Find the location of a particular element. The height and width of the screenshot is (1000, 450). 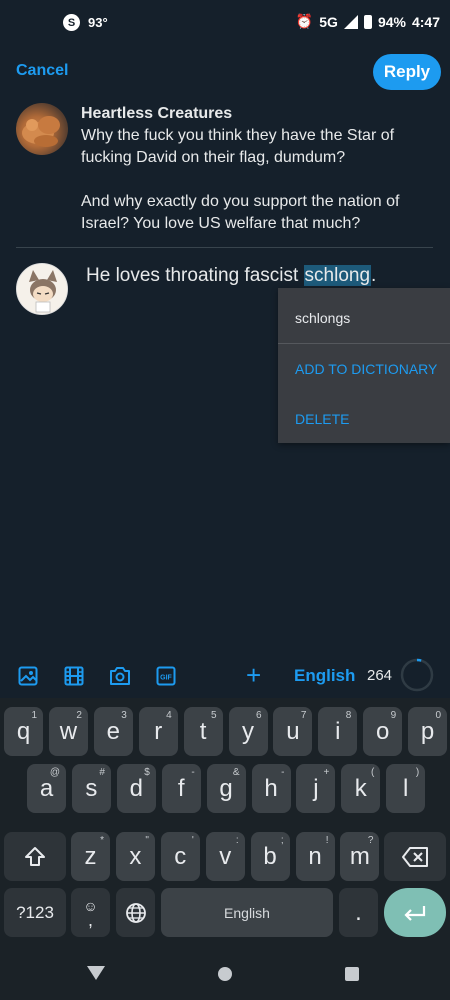

shift-key is located at coordinates (35, 856).